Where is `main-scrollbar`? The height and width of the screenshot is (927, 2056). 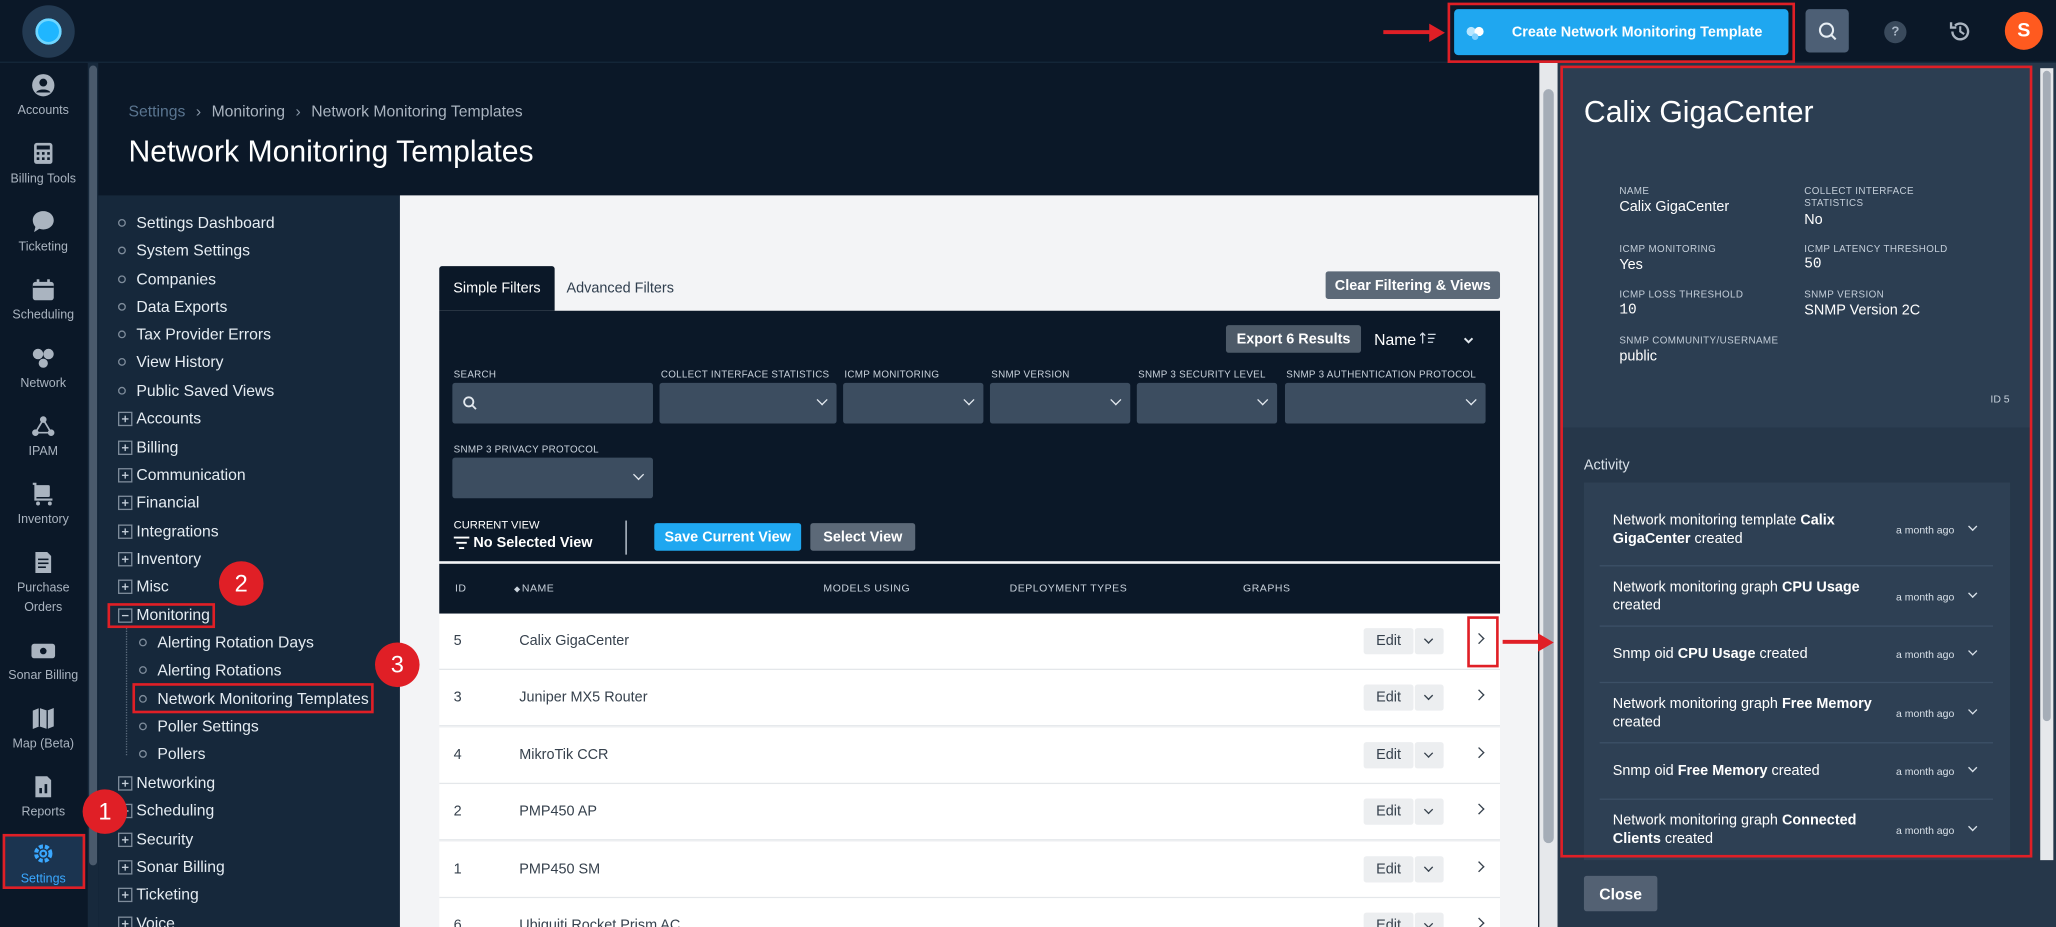
main-scrollbar is located at coordinates (1548, 494).